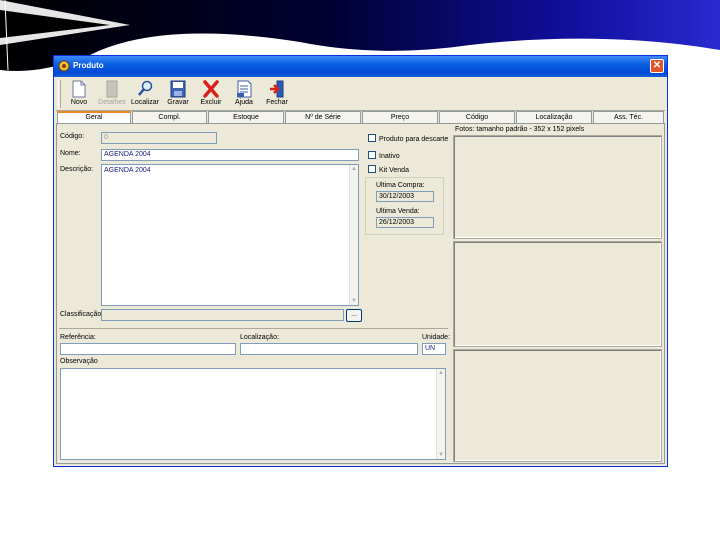 Image resolution: width=720 pixels, height=540 pixels. I want to click on checkbox-inativo: Inativo, so click(384, 155).